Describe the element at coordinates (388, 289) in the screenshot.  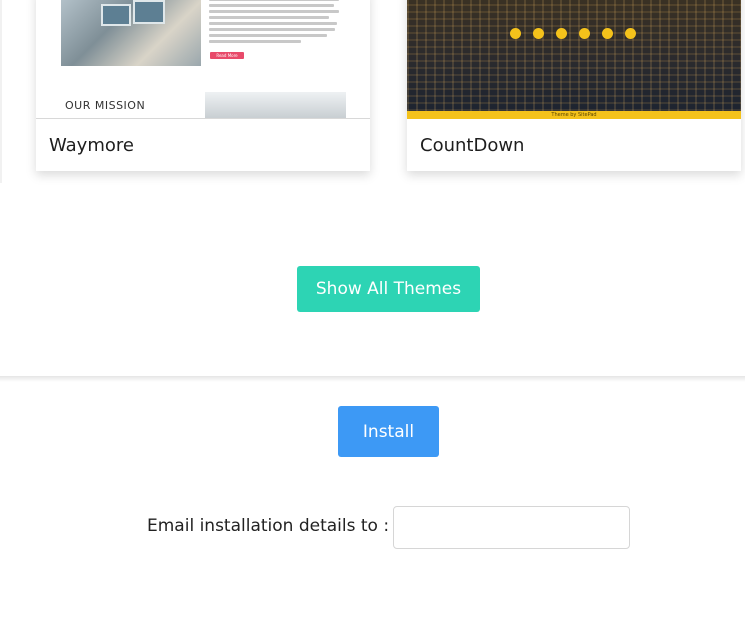
I see `show-all-themes-button: Show All Themes` at that location.